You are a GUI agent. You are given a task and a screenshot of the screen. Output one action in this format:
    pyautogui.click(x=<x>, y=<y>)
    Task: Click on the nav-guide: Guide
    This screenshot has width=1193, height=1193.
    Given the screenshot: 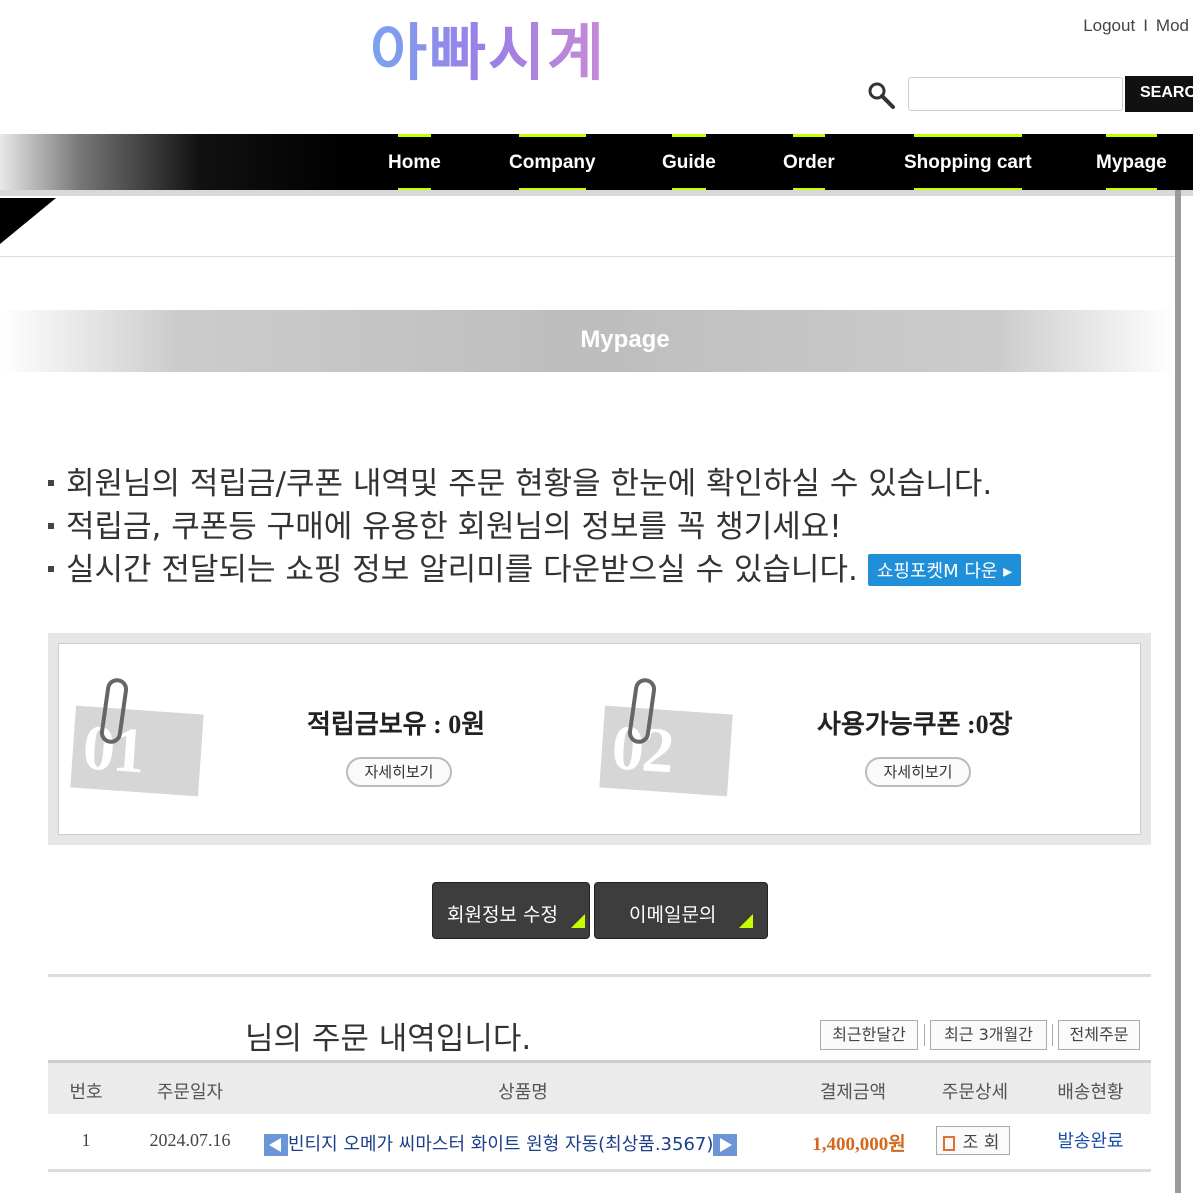 What is the action you would take?
    pyautogui.click(x=689, y=162)
    